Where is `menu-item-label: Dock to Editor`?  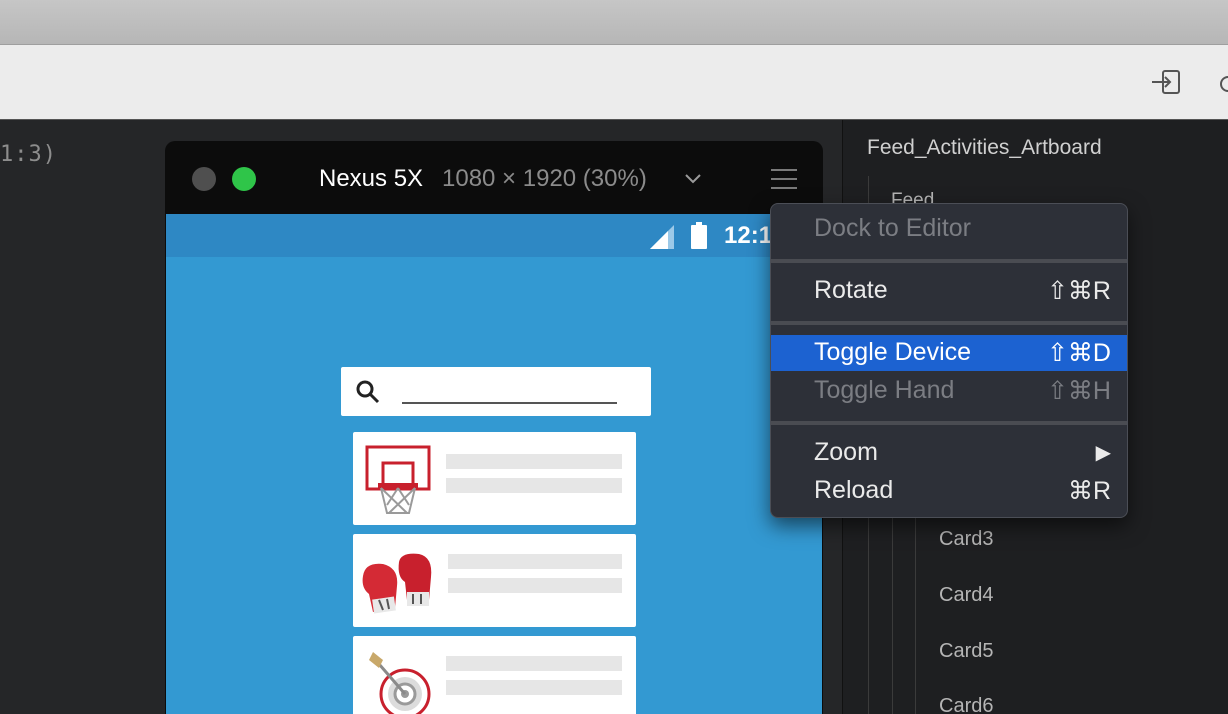
menu-item-label: Dock to Editor is located at coordinates (893, 228).